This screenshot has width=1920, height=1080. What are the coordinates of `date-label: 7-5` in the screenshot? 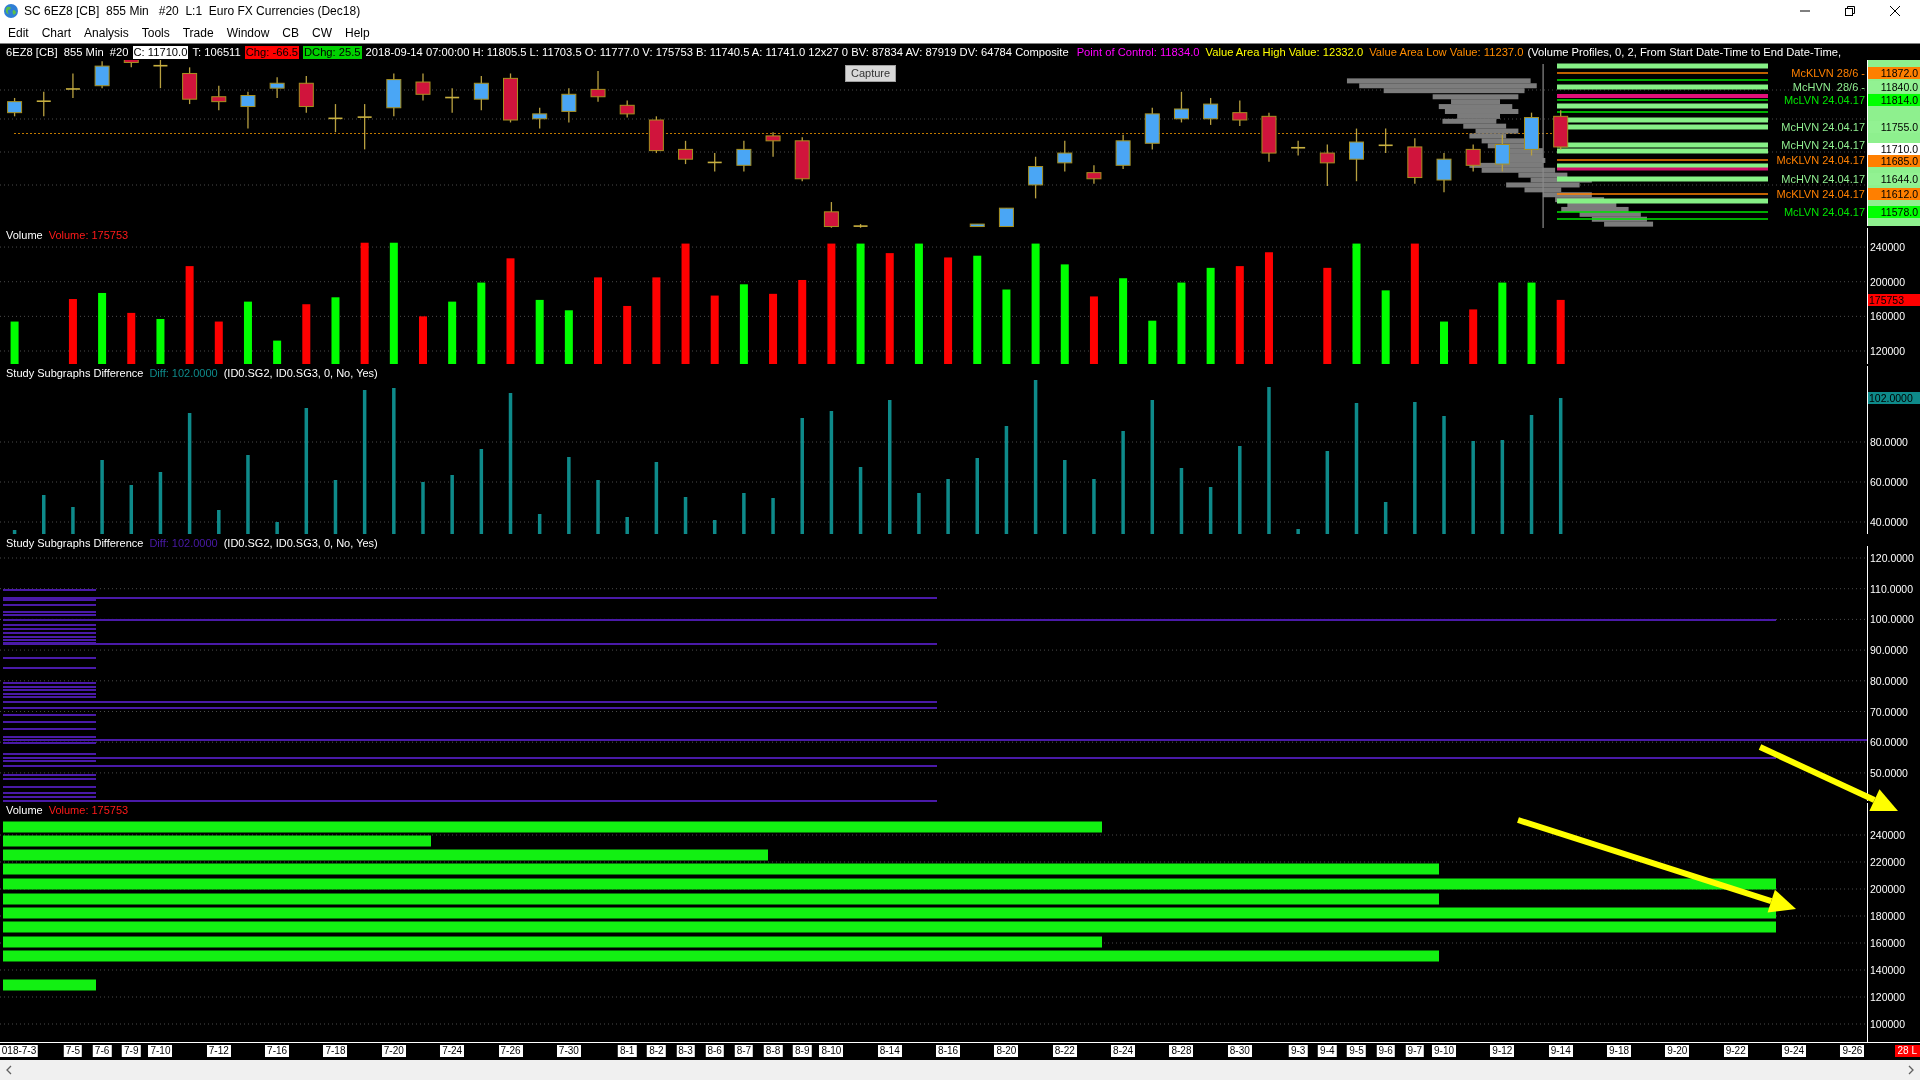 It's located at (73, 1051).